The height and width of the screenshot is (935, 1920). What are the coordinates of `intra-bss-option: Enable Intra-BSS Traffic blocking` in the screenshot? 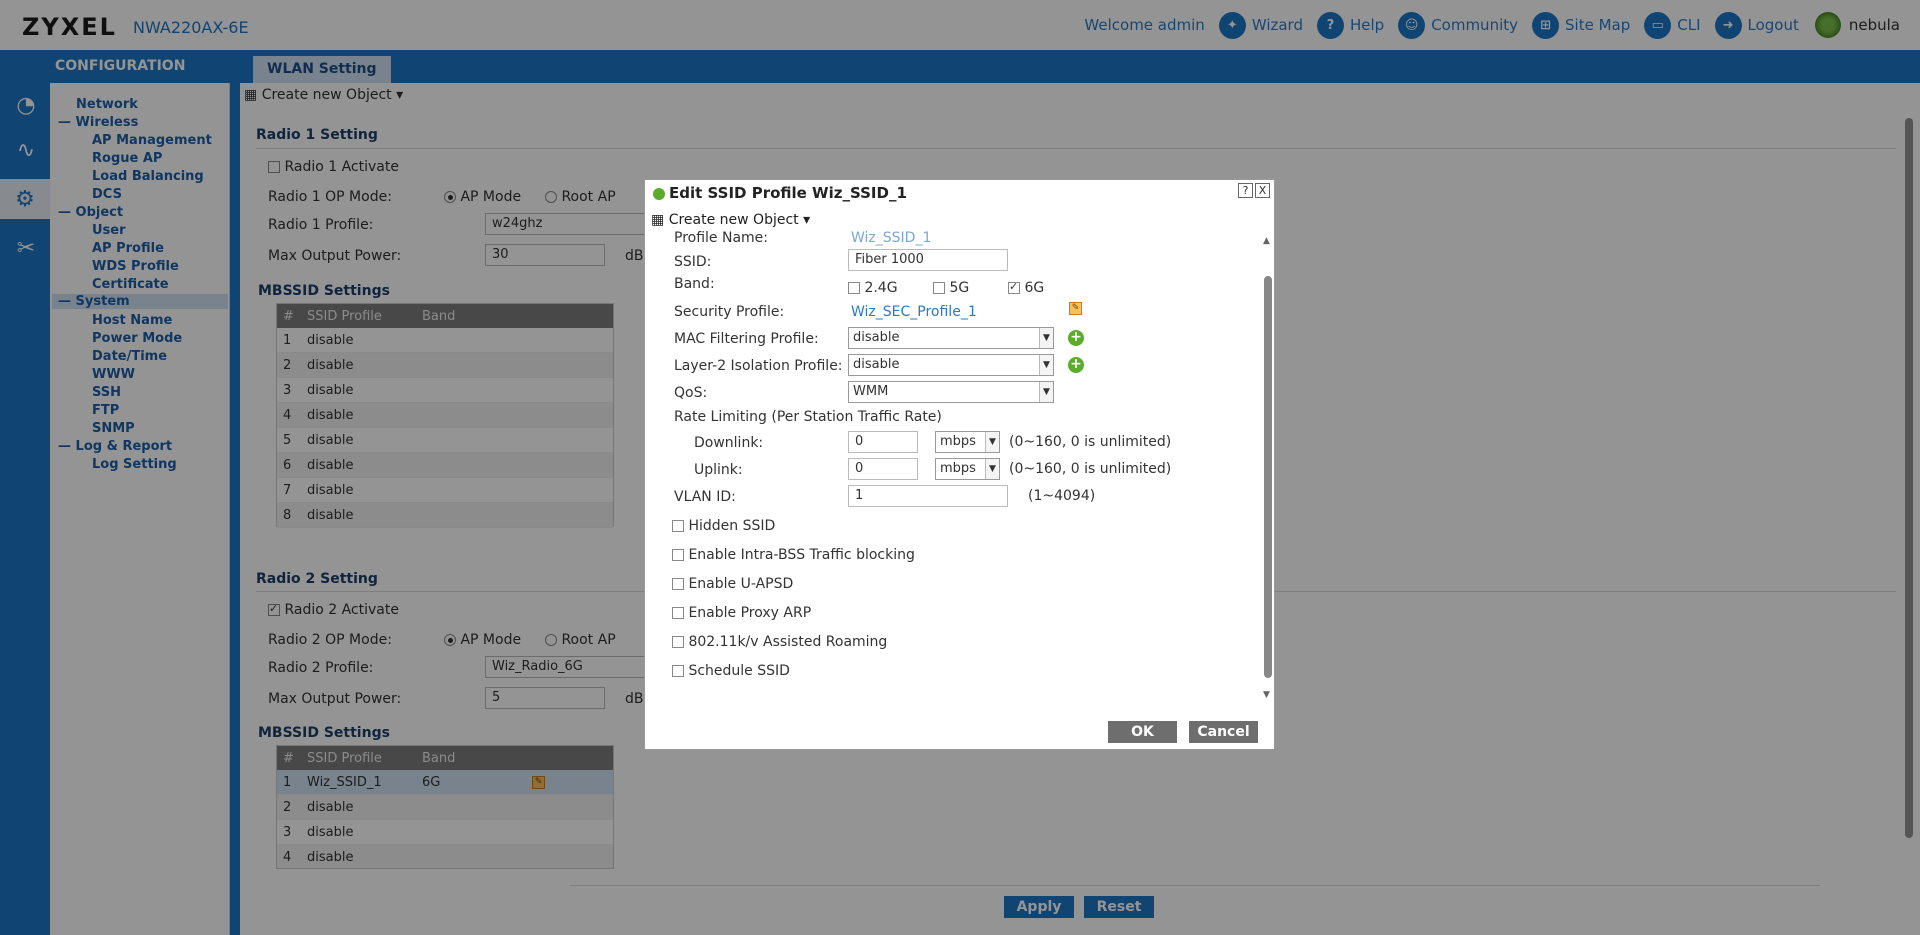 It's located at (793, 555).